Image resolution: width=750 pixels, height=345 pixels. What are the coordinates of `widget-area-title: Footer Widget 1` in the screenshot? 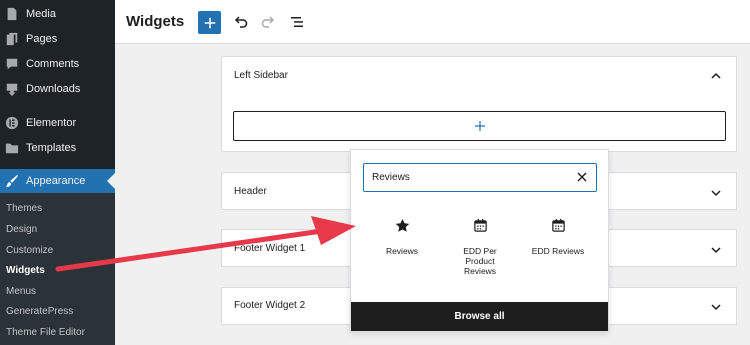 It's located at (270, 248).